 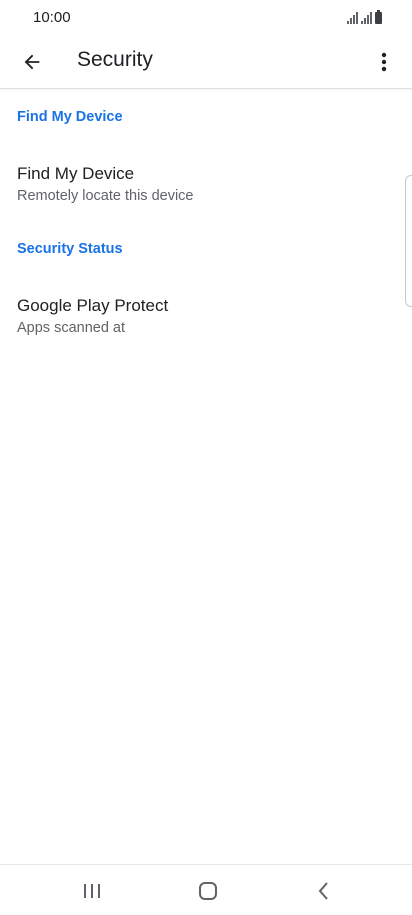 I want to click on nav-back-button, so click(x=324, y=891).